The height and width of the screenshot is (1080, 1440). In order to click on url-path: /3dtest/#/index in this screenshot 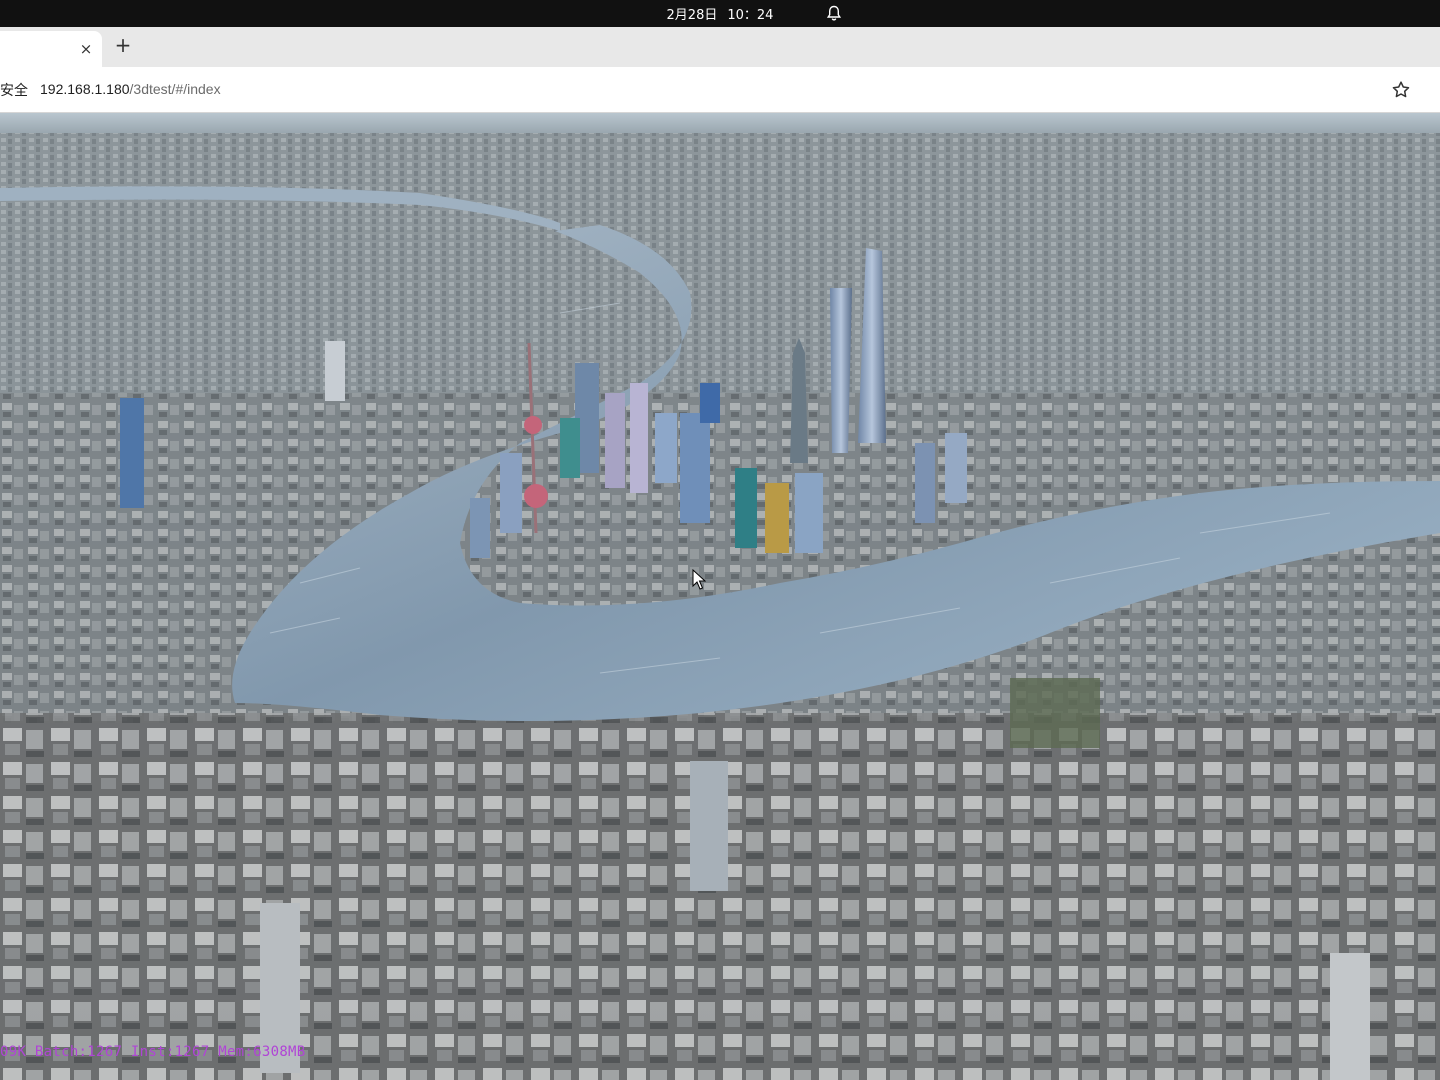, I will do `click(175, 89)`.